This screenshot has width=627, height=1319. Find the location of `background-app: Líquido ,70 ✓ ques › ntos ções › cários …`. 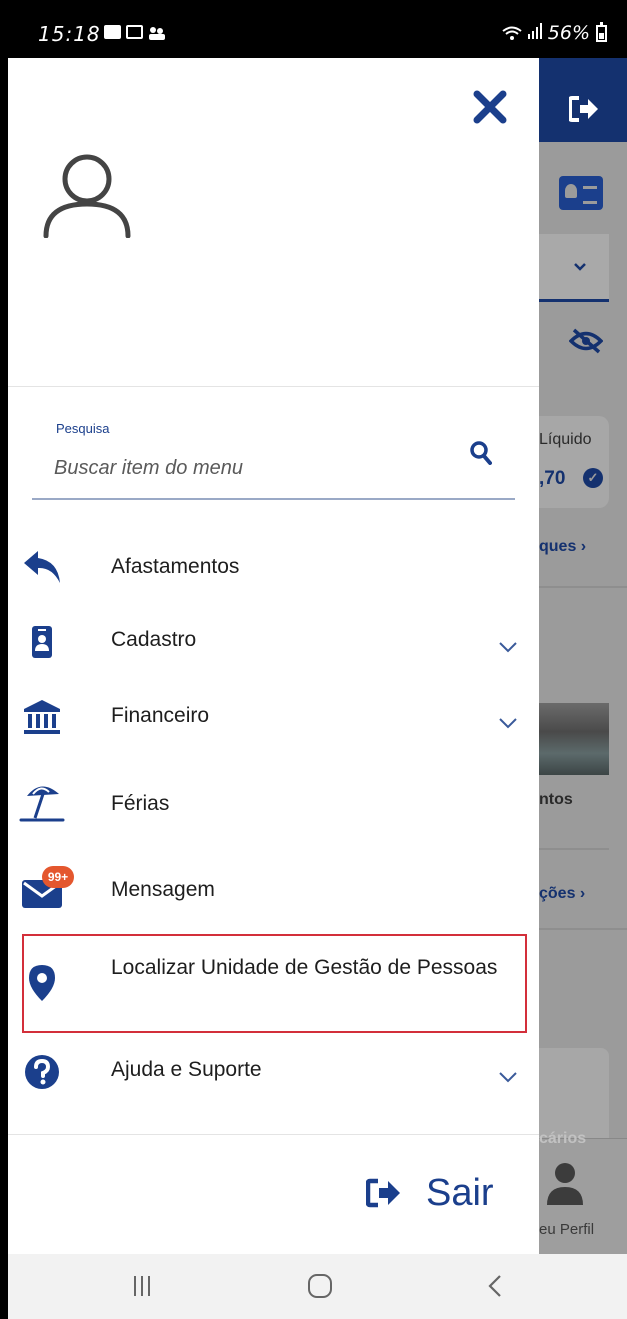

background-app: Líquido ,70 ✓ ques › ntos ções › cários … is located at coordinates (583, 656).